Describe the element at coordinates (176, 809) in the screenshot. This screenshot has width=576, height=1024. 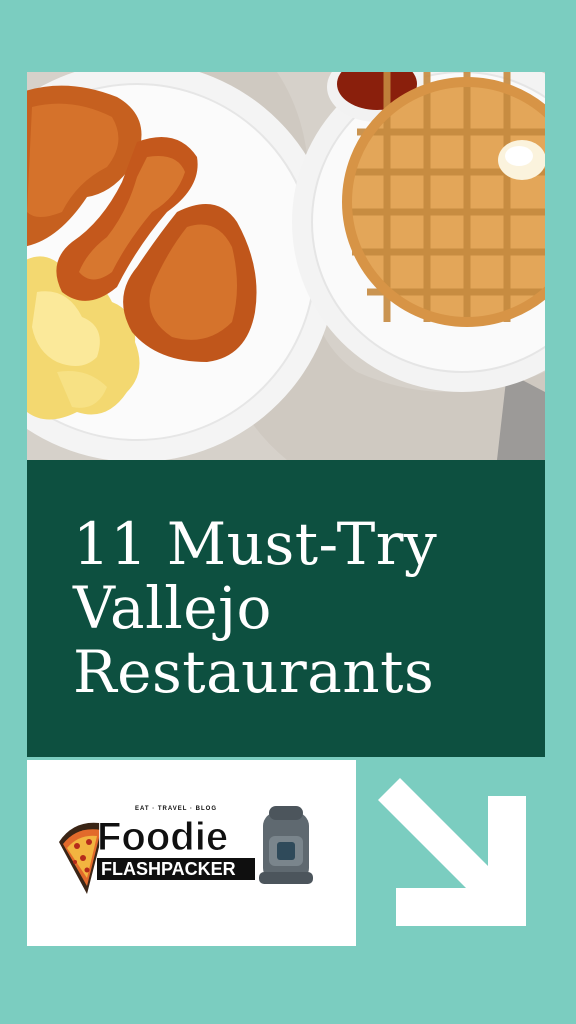
I see `logo-tagline: EAT · TRAVEL · BLOG` at that location.